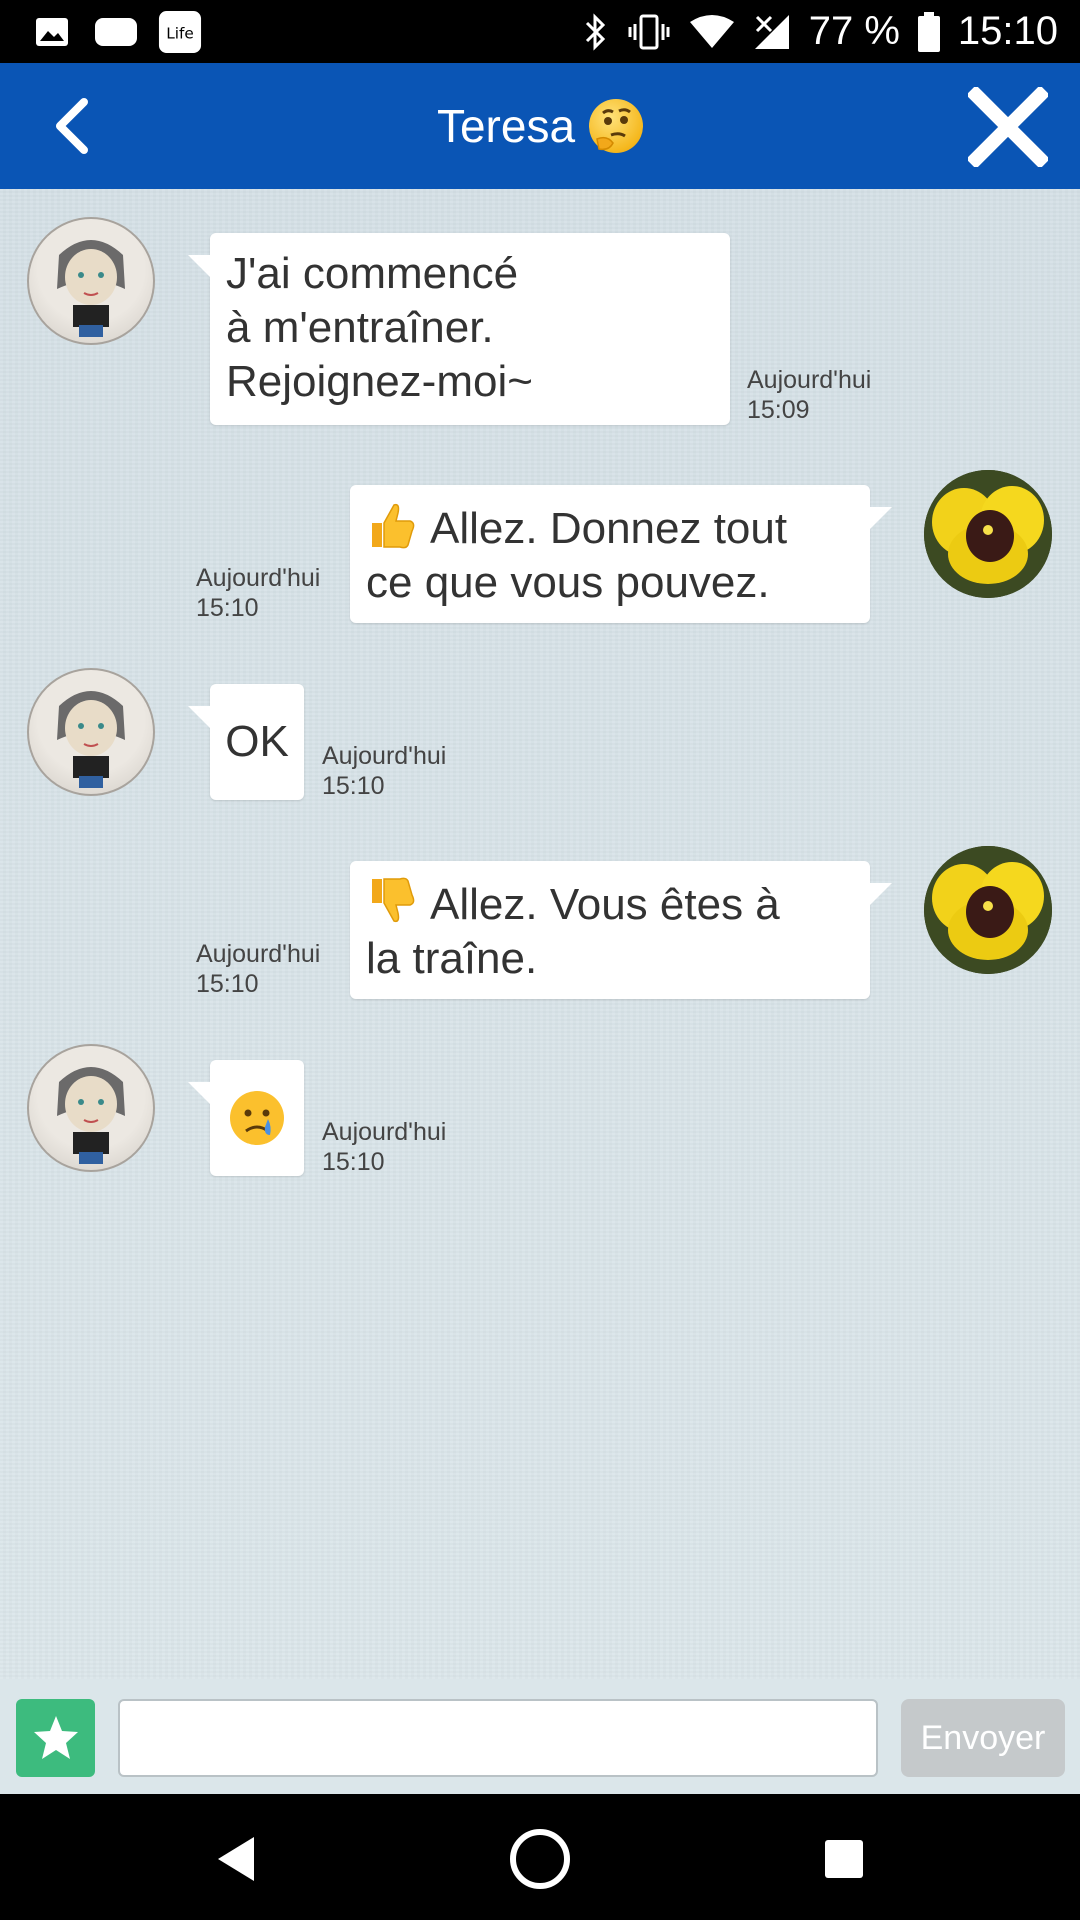  I want to click on crying-face-emoji, so click(257, 1118).